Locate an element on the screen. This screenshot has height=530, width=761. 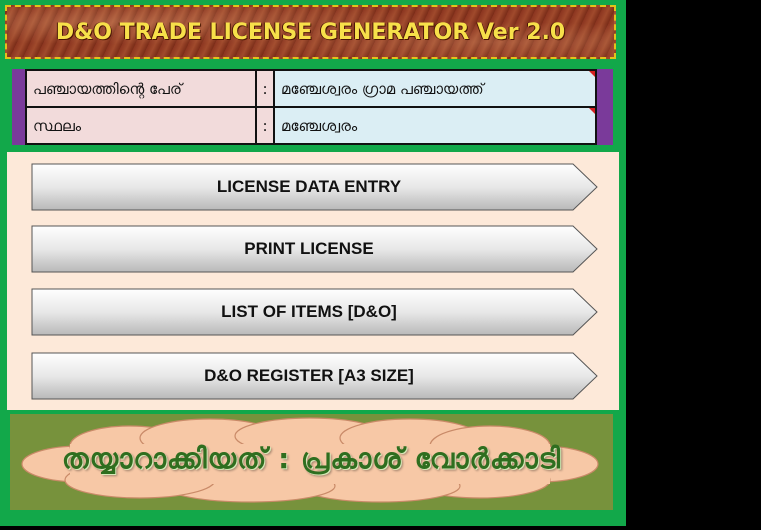
license-data-entry-label: LICENSE DATA ENTRY is located at coordinates (309, 186).